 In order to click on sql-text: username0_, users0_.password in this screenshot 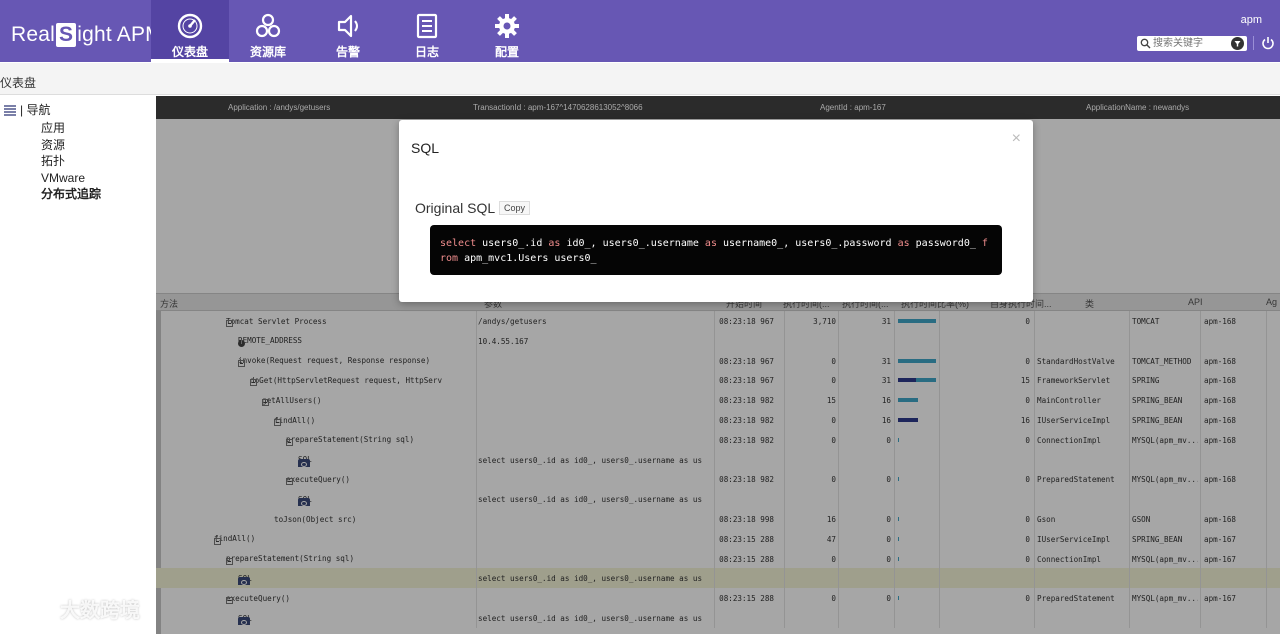, I will do `click(807, 243)`.